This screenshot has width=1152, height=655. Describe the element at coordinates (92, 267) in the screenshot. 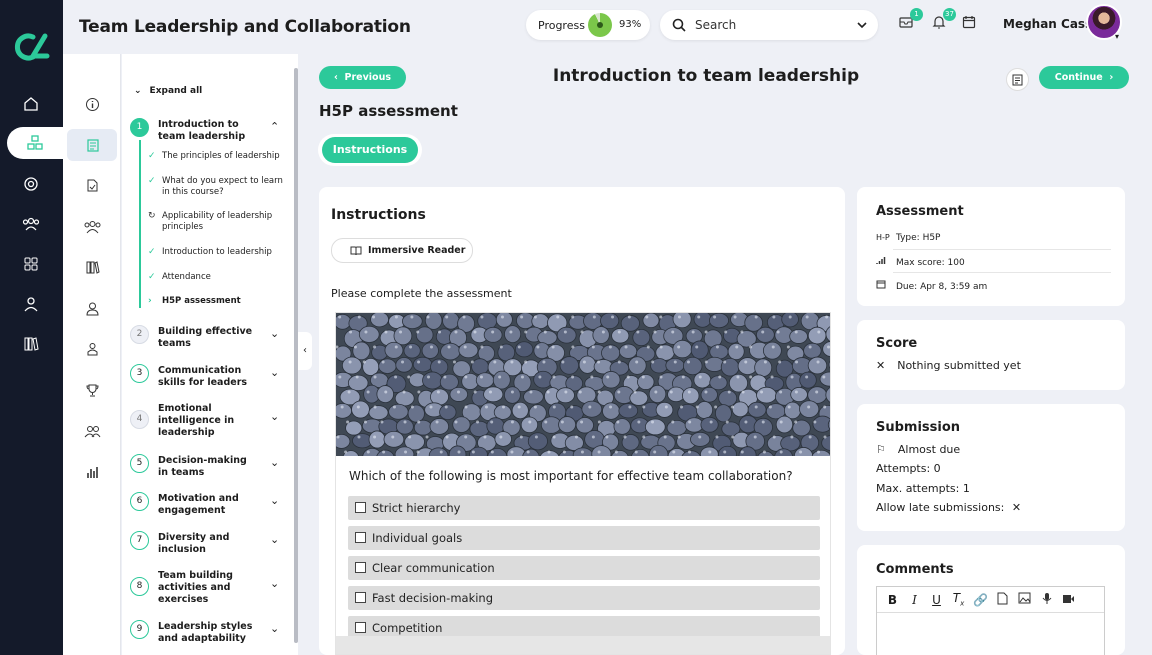

I see `books-icon` at that location.